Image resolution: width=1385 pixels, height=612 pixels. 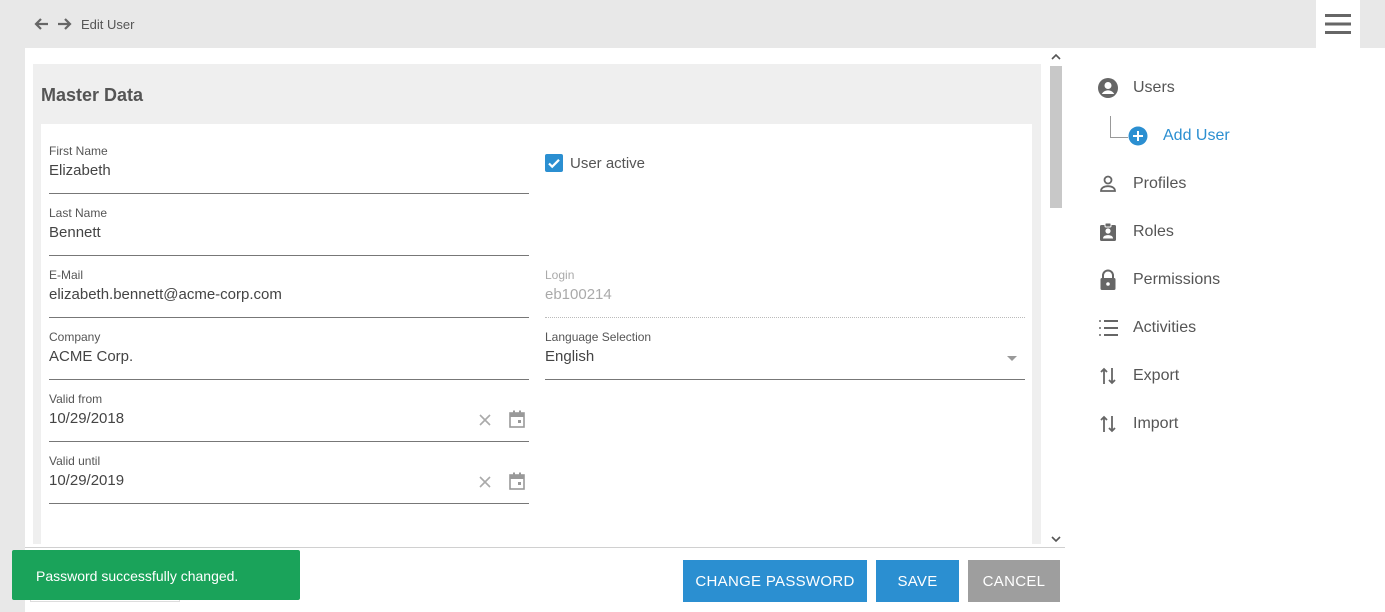 What do you see at coordinates (1156, 375) in the screenshot?
I see `sidebar-item-label: Export` at bounding box center [1156, 375].